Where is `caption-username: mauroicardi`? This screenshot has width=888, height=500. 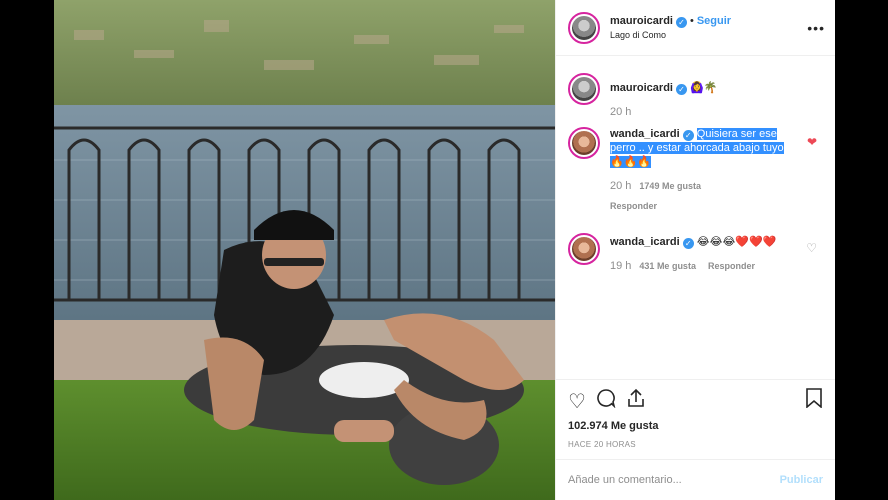
caption-username: mauroicardi is located at coordinates (641, 88).